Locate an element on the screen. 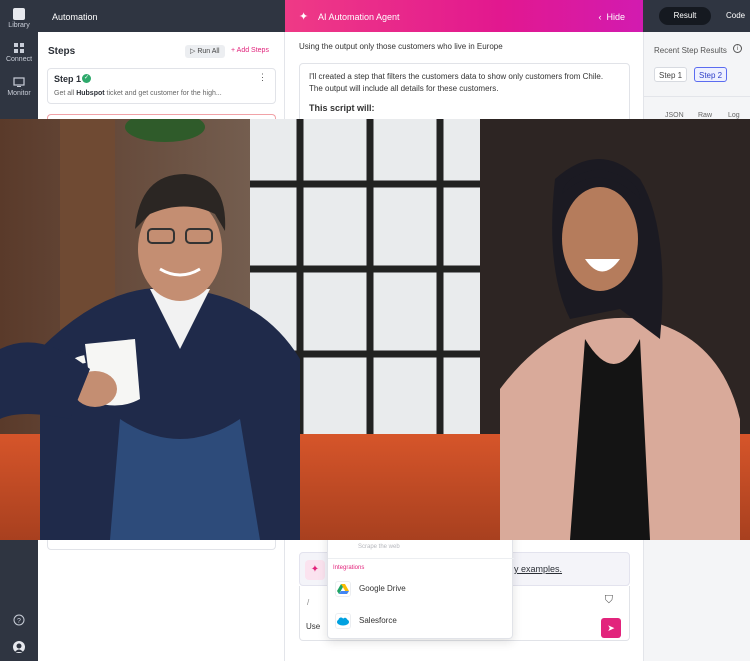 This screenshot has height=661, width=750. recent-results-title: Recent Step Results is located at coordinates (690, 50).